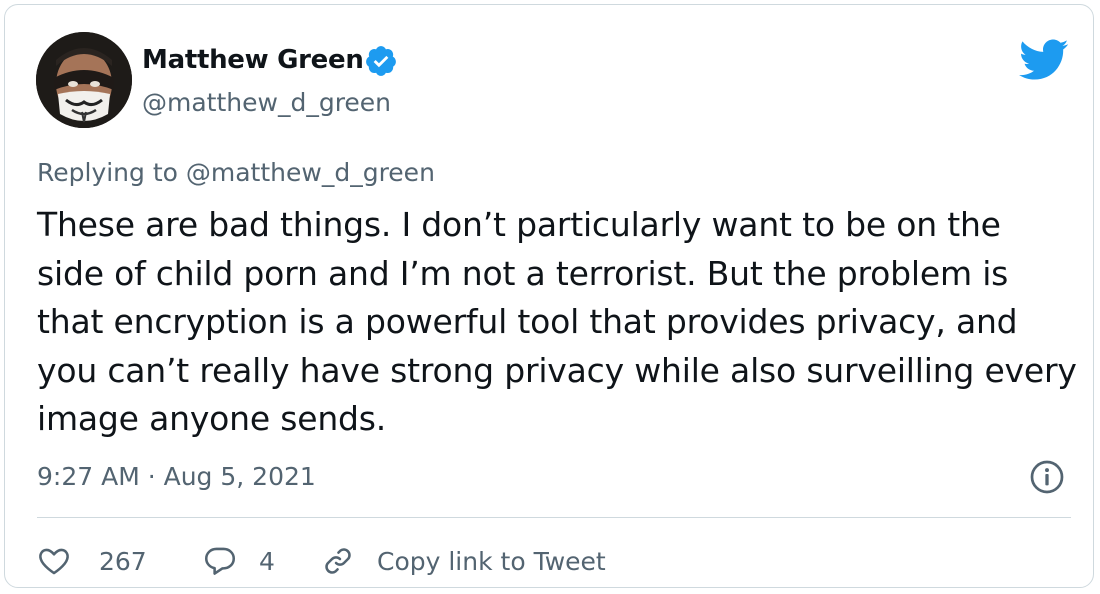 Image resolution: width=1100 pixels, height=594 pixels. I want to click on tweet-actions: 267 4 Copy link to Tweet, so click(321, 561).